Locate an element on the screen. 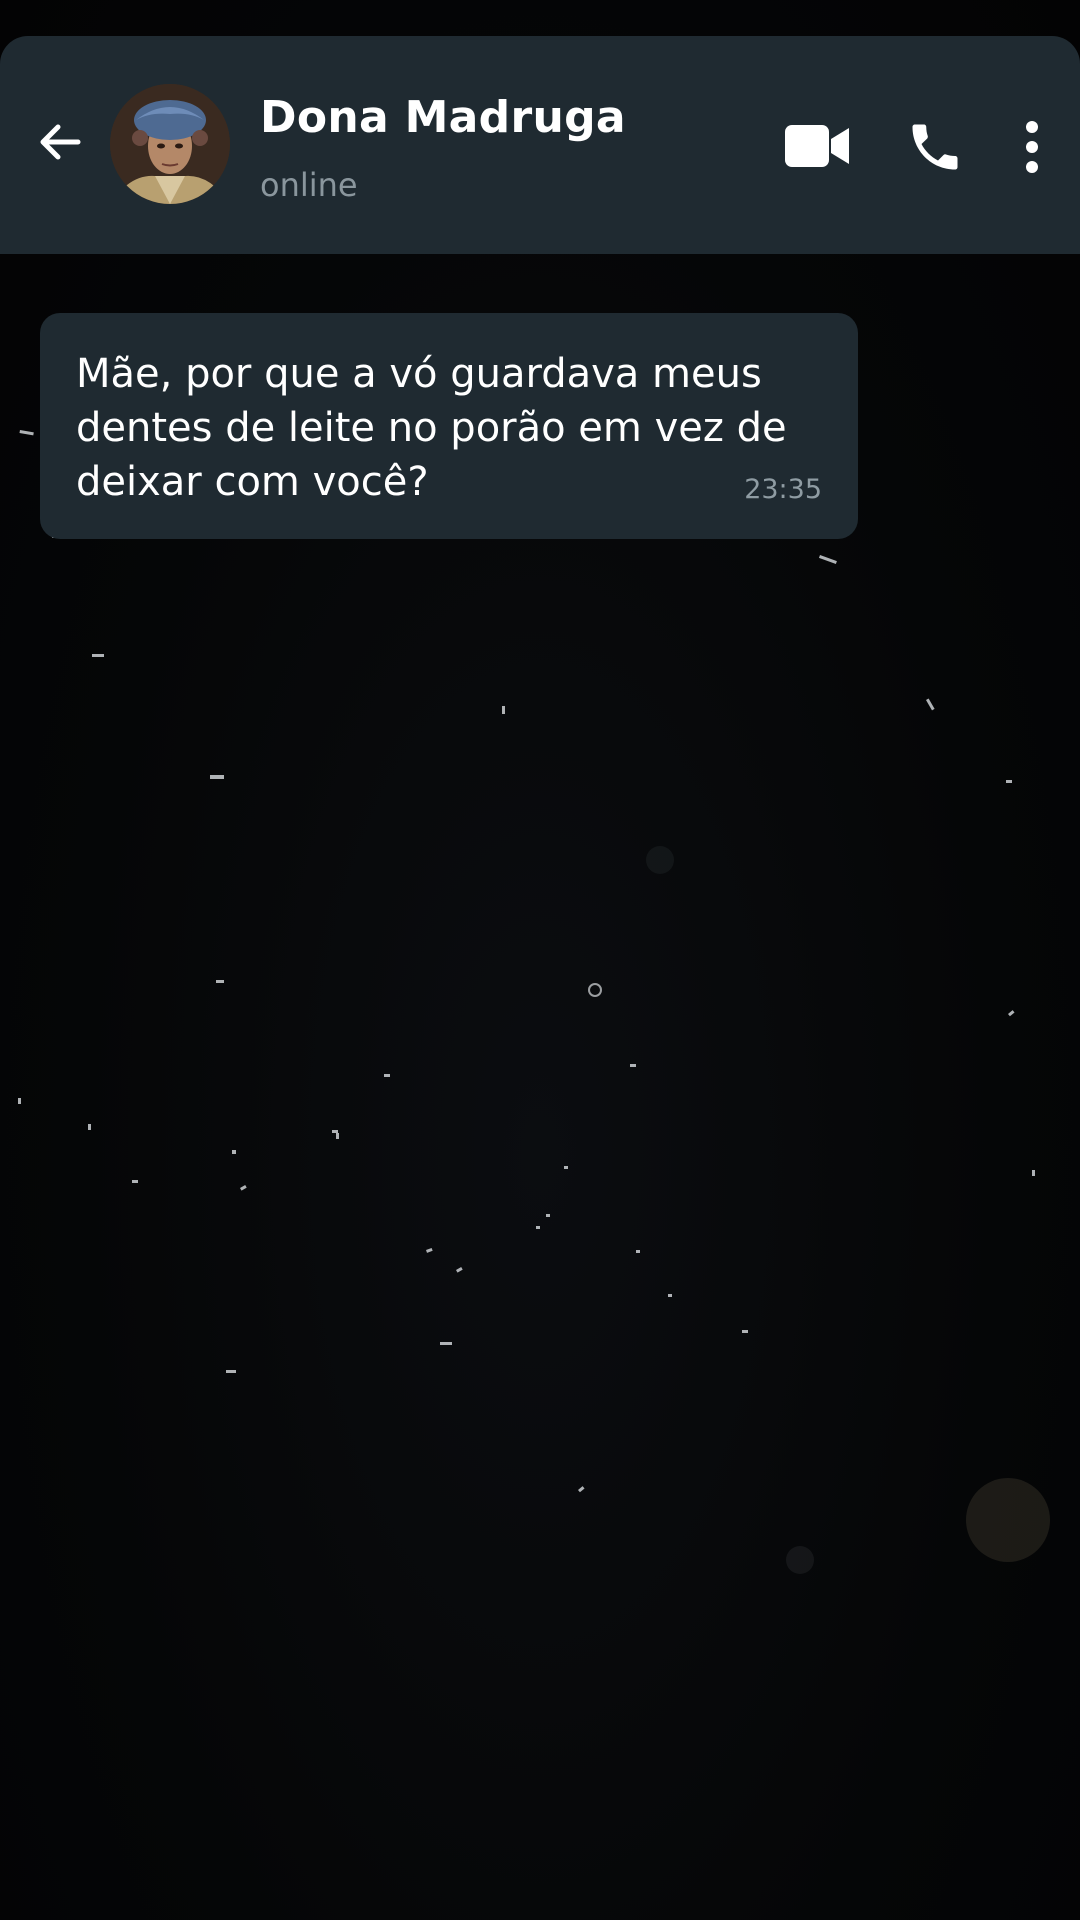 This screenshot has height=1920, width=1080. more-vertical-icon is located at coordinates (1032, 147).